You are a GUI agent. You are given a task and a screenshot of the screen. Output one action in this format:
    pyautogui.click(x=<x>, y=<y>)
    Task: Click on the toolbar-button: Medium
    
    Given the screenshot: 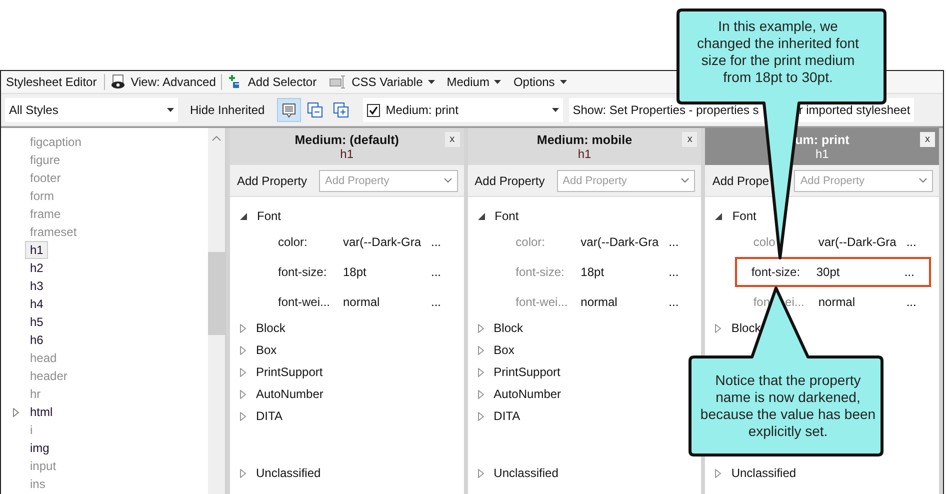 What is the action you would take?
    pyautogui.click(x=474, y=82)
    